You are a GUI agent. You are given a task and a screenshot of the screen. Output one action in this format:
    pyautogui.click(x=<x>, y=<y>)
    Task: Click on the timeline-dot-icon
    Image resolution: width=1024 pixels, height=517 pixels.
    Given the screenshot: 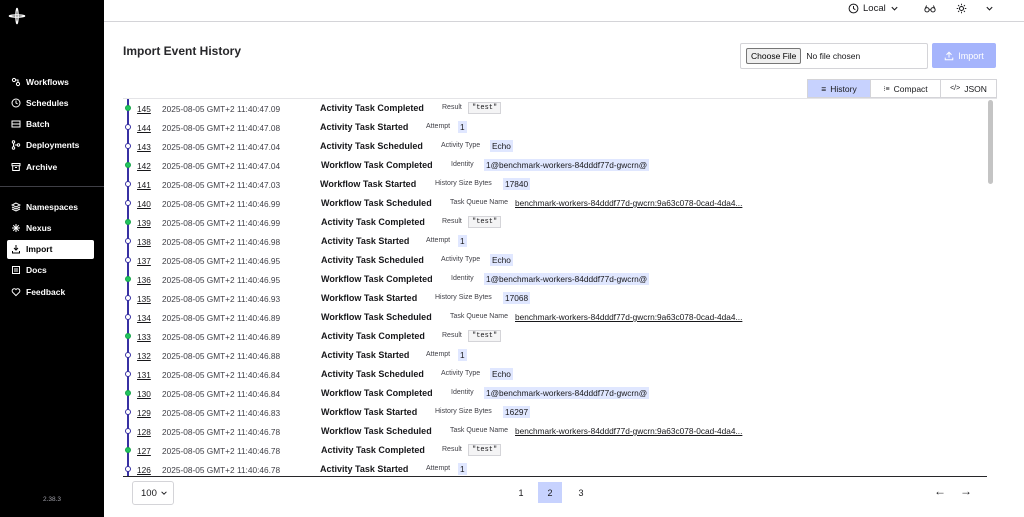 What is the action you would take?
    pyautogui.click(x=128, y=146)
    